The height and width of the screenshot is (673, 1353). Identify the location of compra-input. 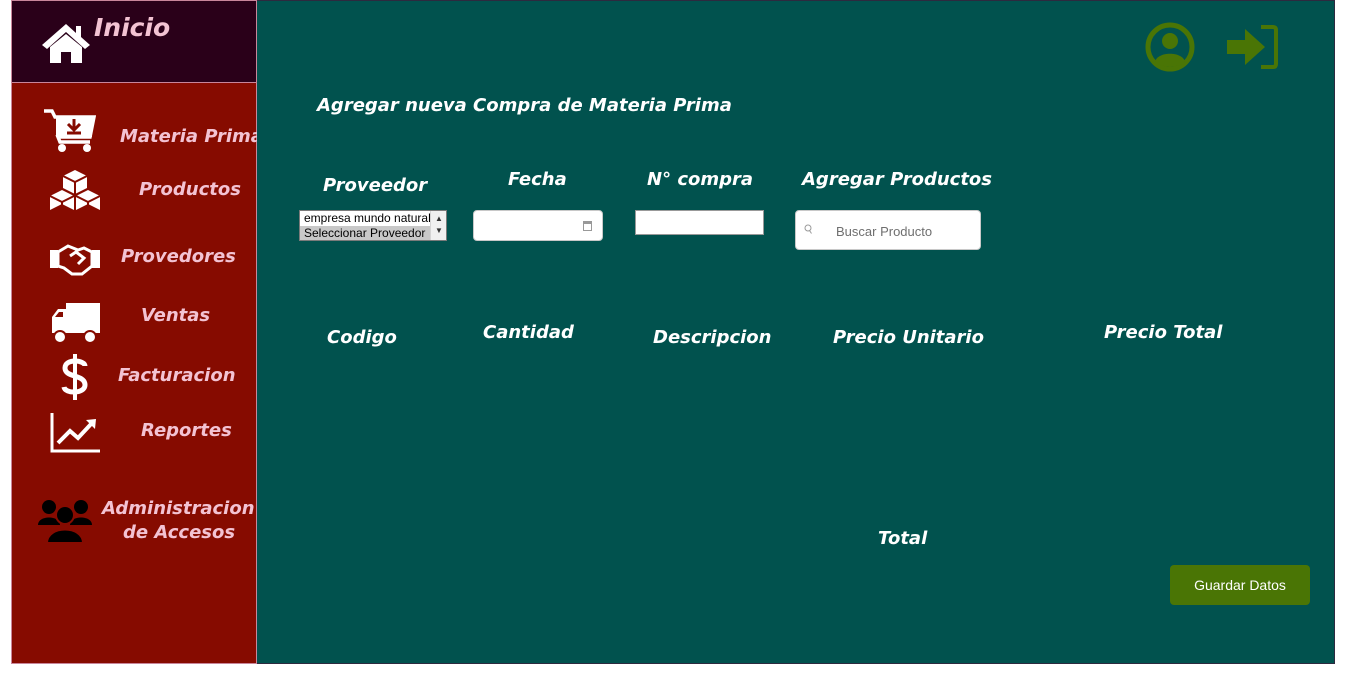
(699, 222).